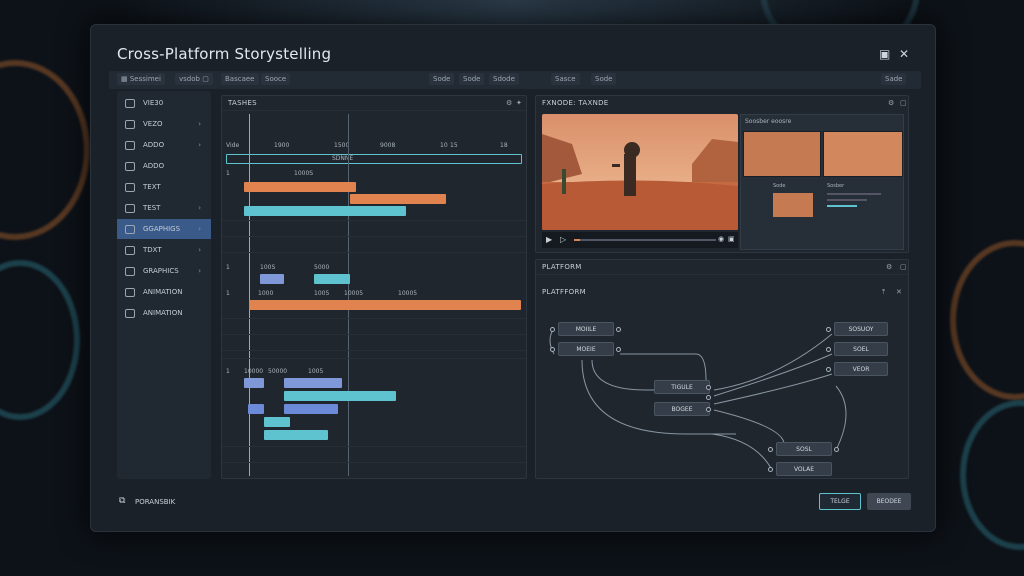  I want to click on skip-icon: ▷, so click(563, 239).